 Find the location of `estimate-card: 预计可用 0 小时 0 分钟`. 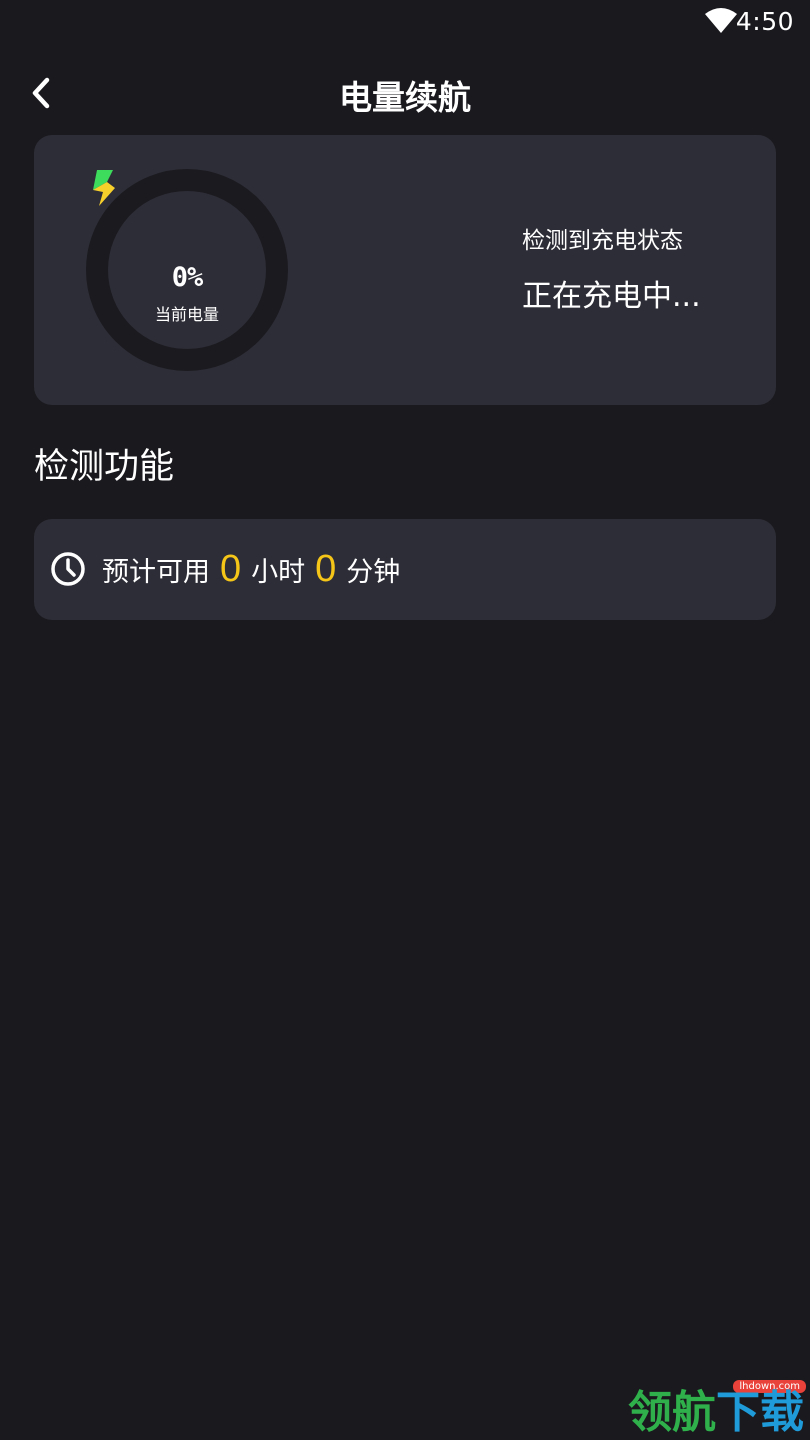

estimate-card: 预计可用 0 小时 0 分钟 is located at coordinates (405, 569).